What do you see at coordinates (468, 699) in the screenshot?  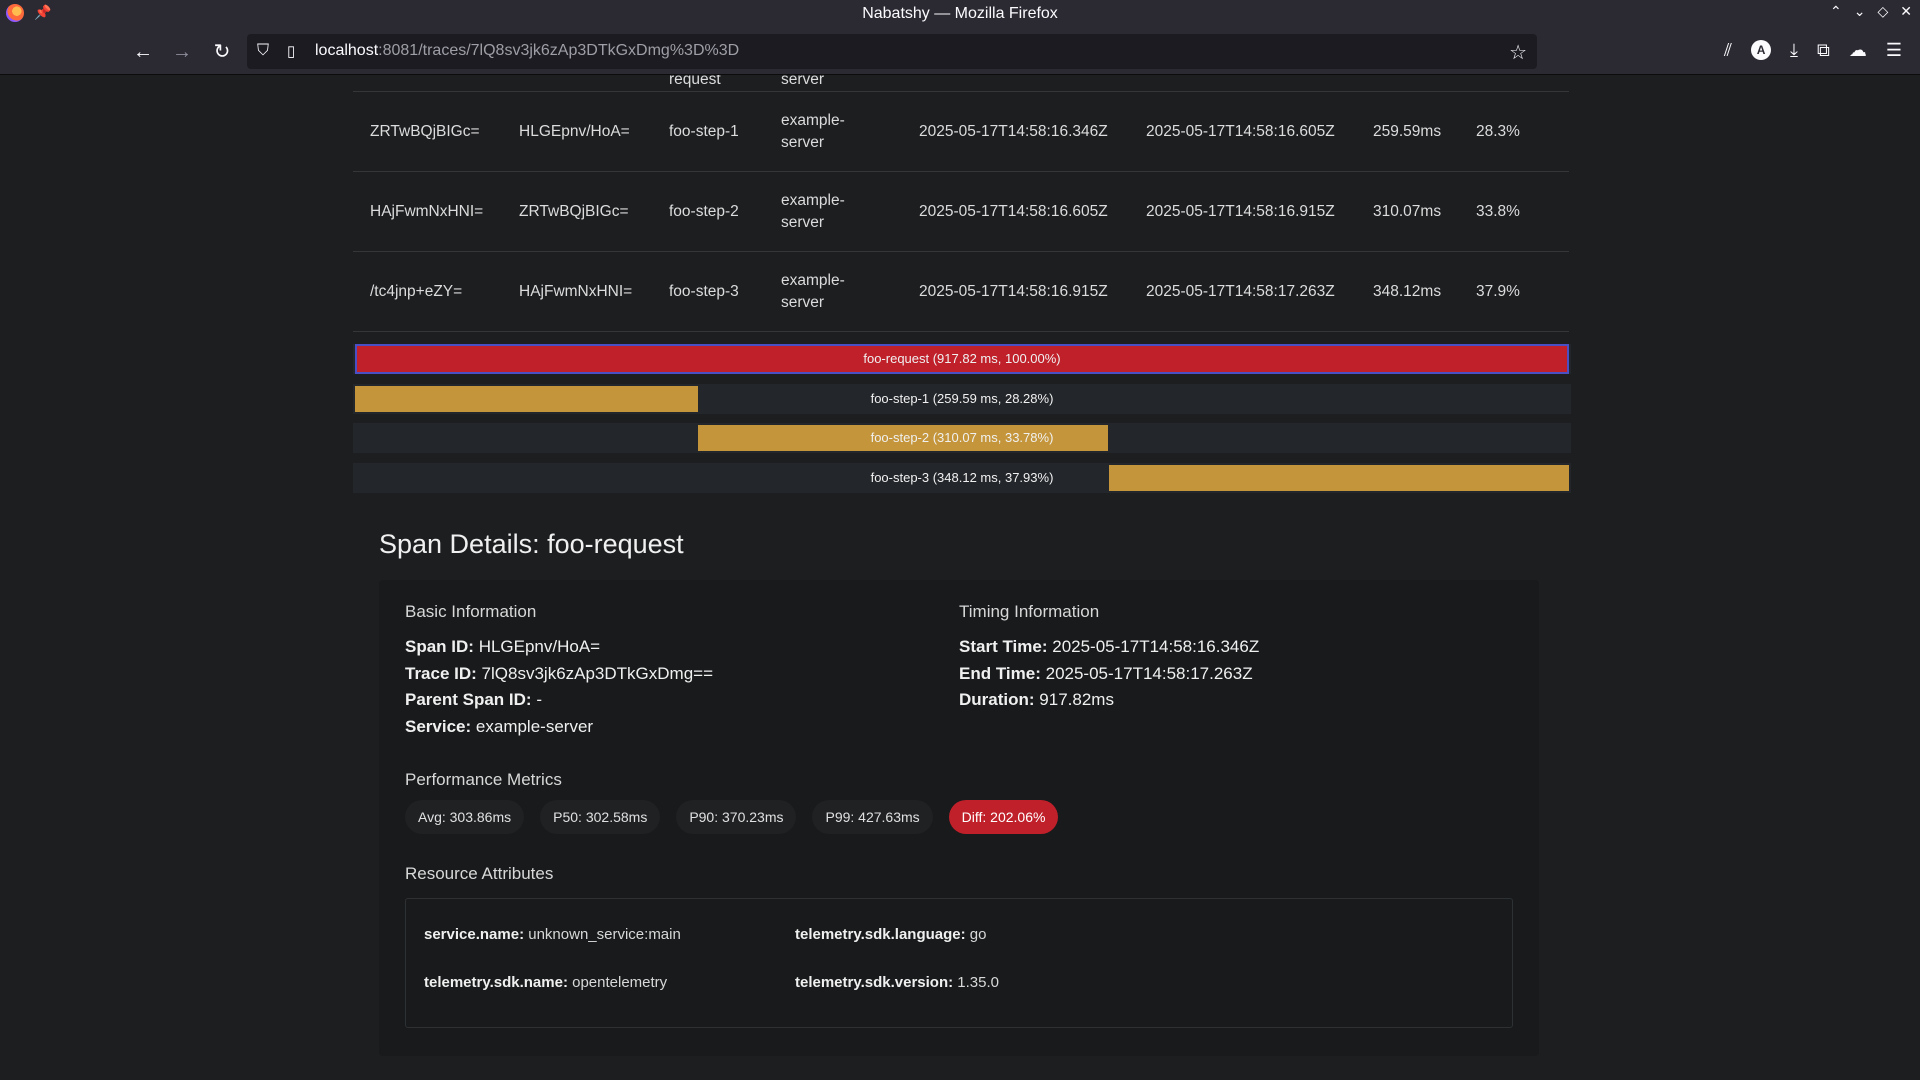 I see `parent-id-label: Parent Span ID:` at bounding box center [468, 699].